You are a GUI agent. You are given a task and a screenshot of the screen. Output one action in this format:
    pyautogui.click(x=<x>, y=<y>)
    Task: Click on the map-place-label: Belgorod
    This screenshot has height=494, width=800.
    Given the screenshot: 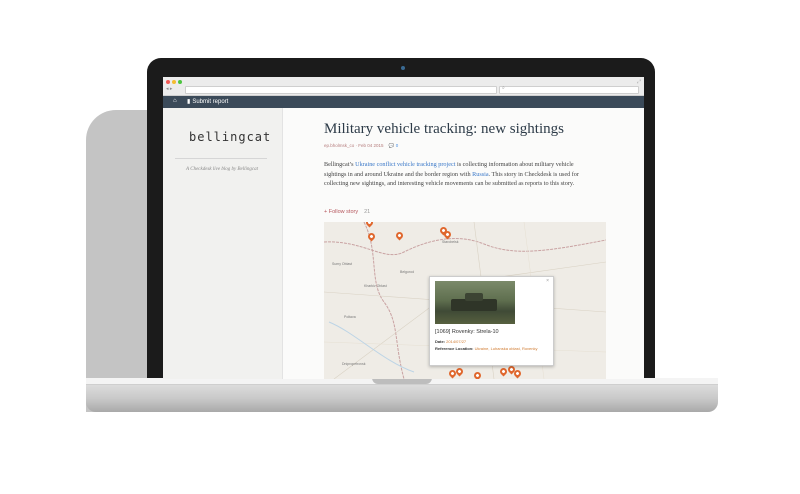 What is the action you would take?
    pyautogui.click(x=407, y=272)
    